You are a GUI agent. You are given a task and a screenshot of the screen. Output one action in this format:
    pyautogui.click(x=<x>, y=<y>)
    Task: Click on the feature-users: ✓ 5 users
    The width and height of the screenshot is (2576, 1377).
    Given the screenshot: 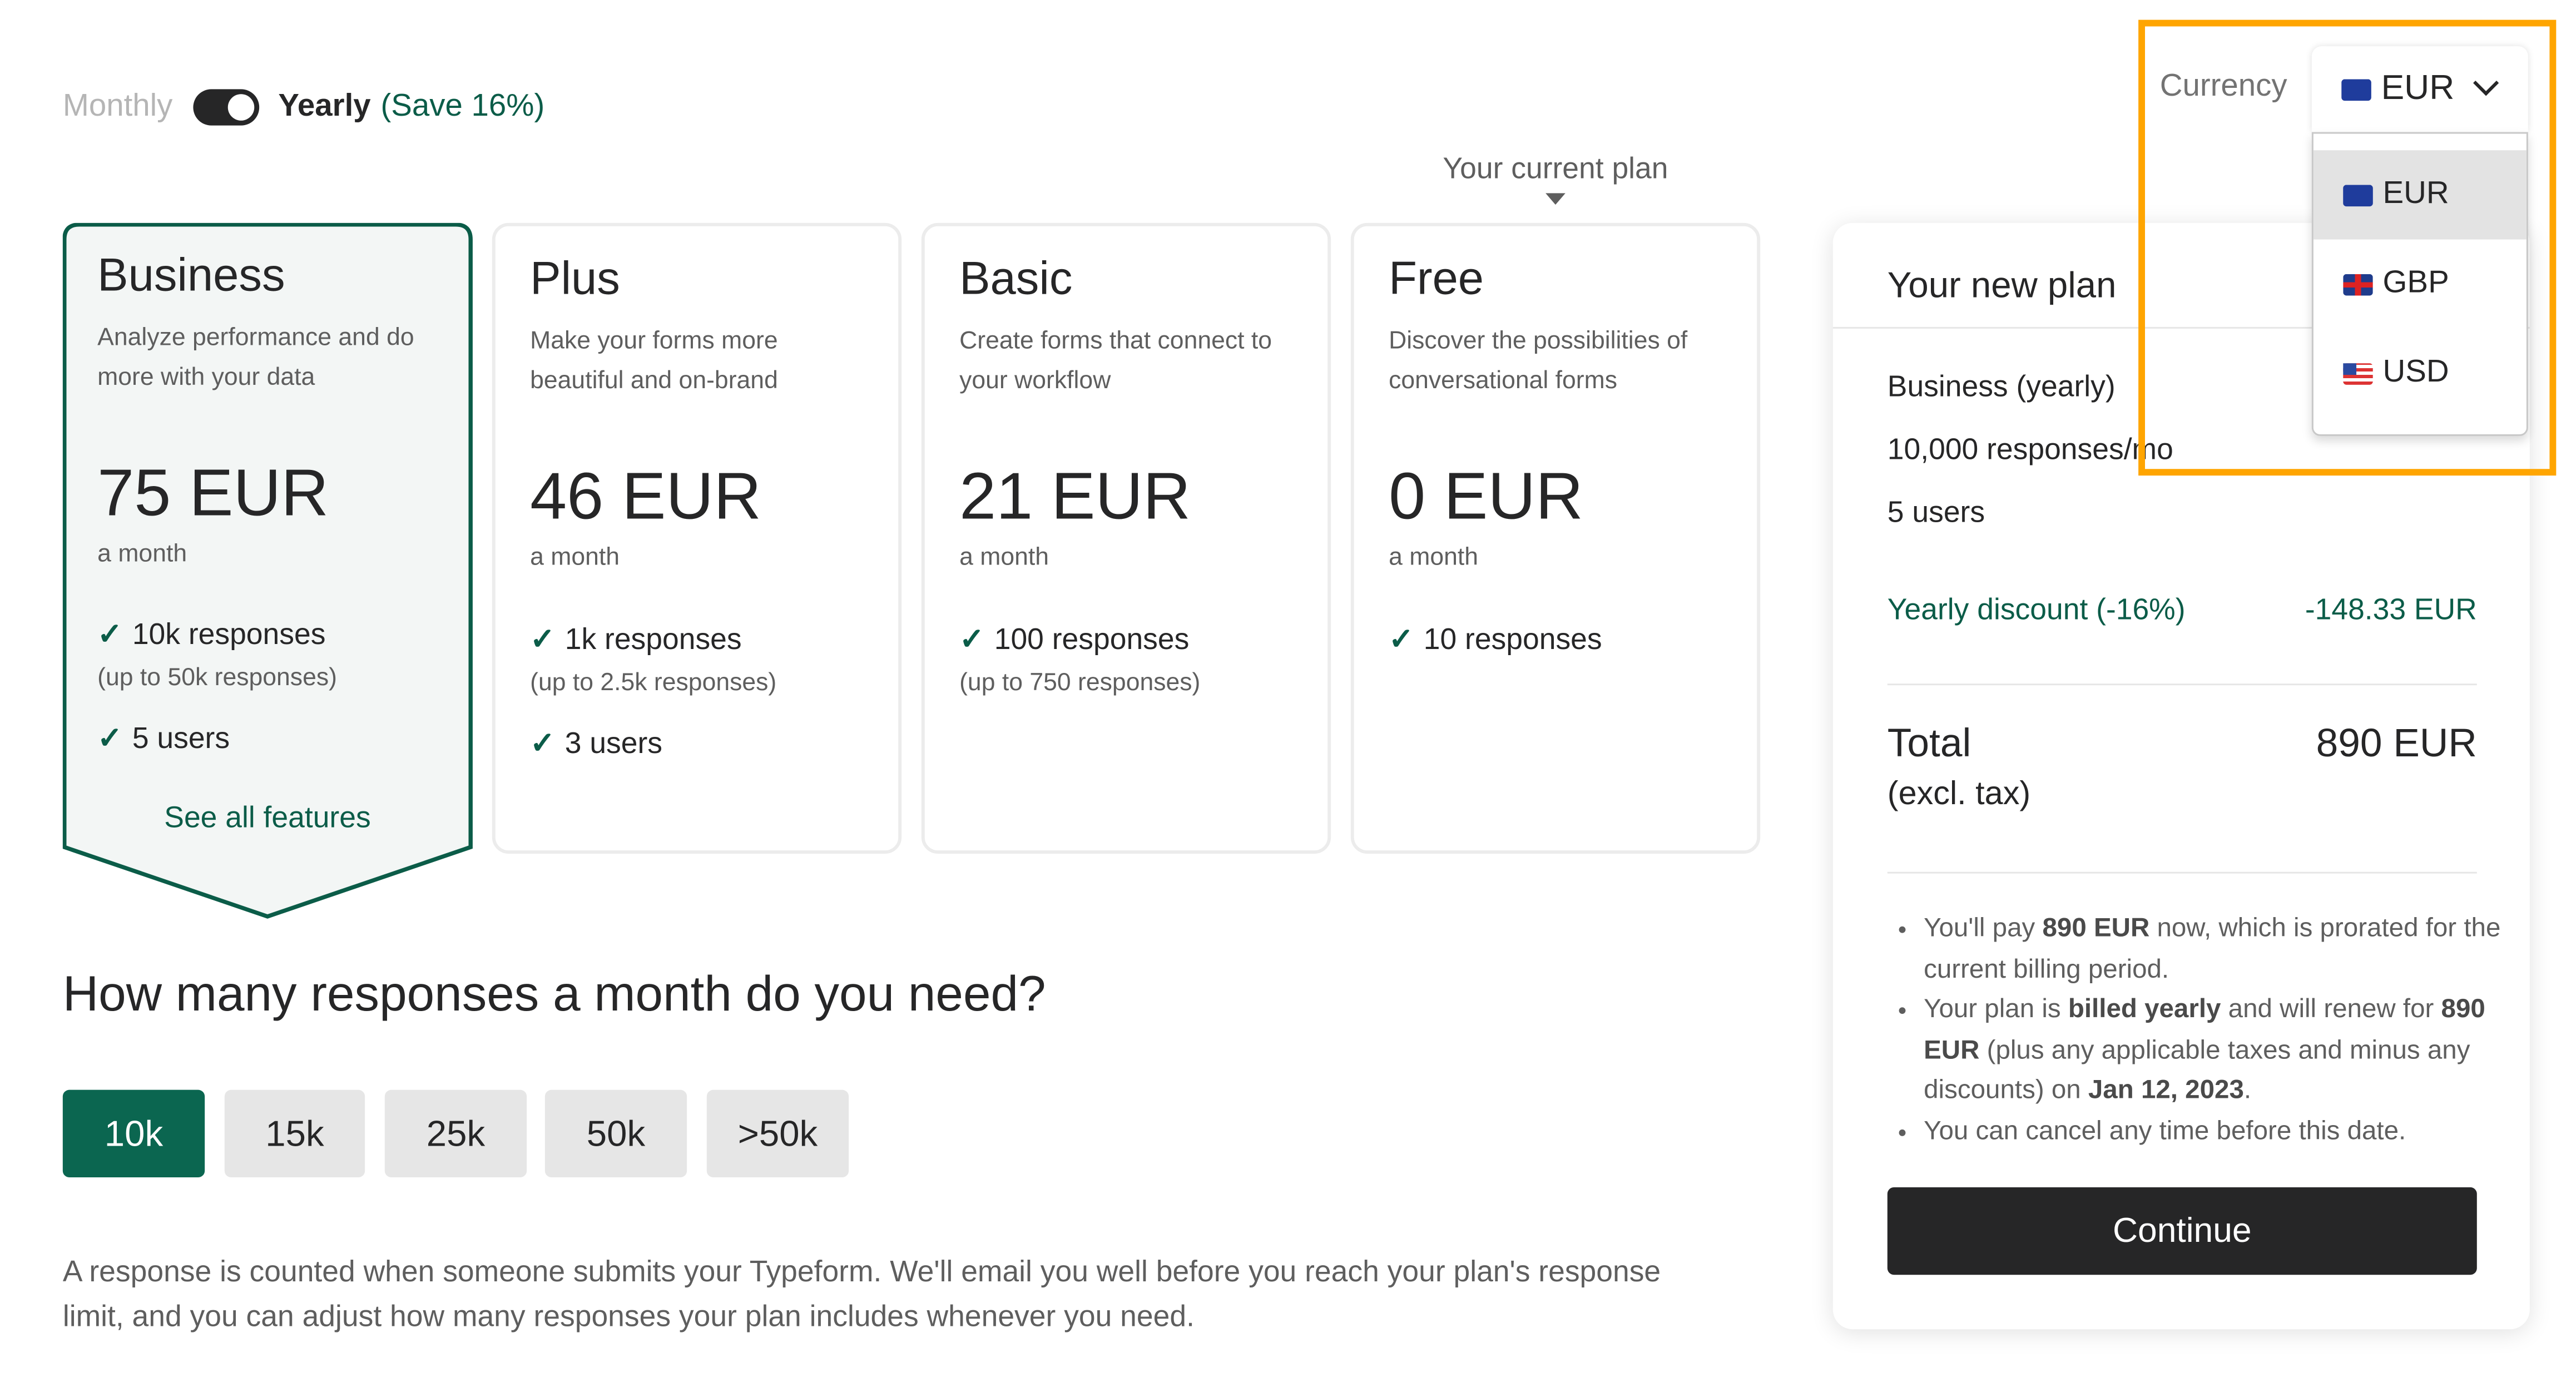 What is the action you would take?
    pyautogui.click(x=163, y=739)
    